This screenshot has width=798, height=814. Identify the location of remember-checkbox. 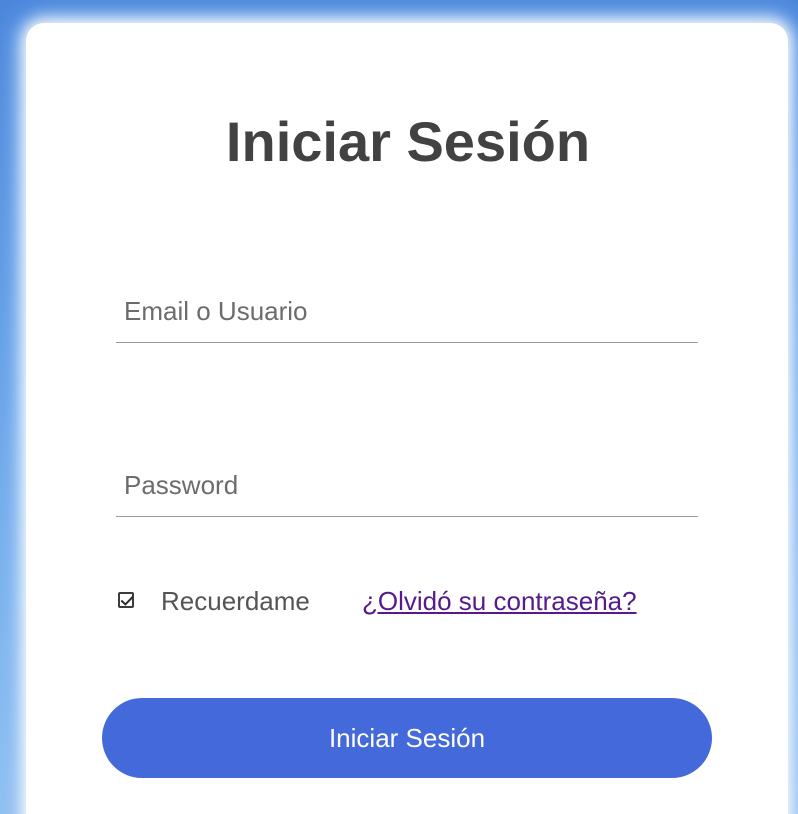
(126, 600).